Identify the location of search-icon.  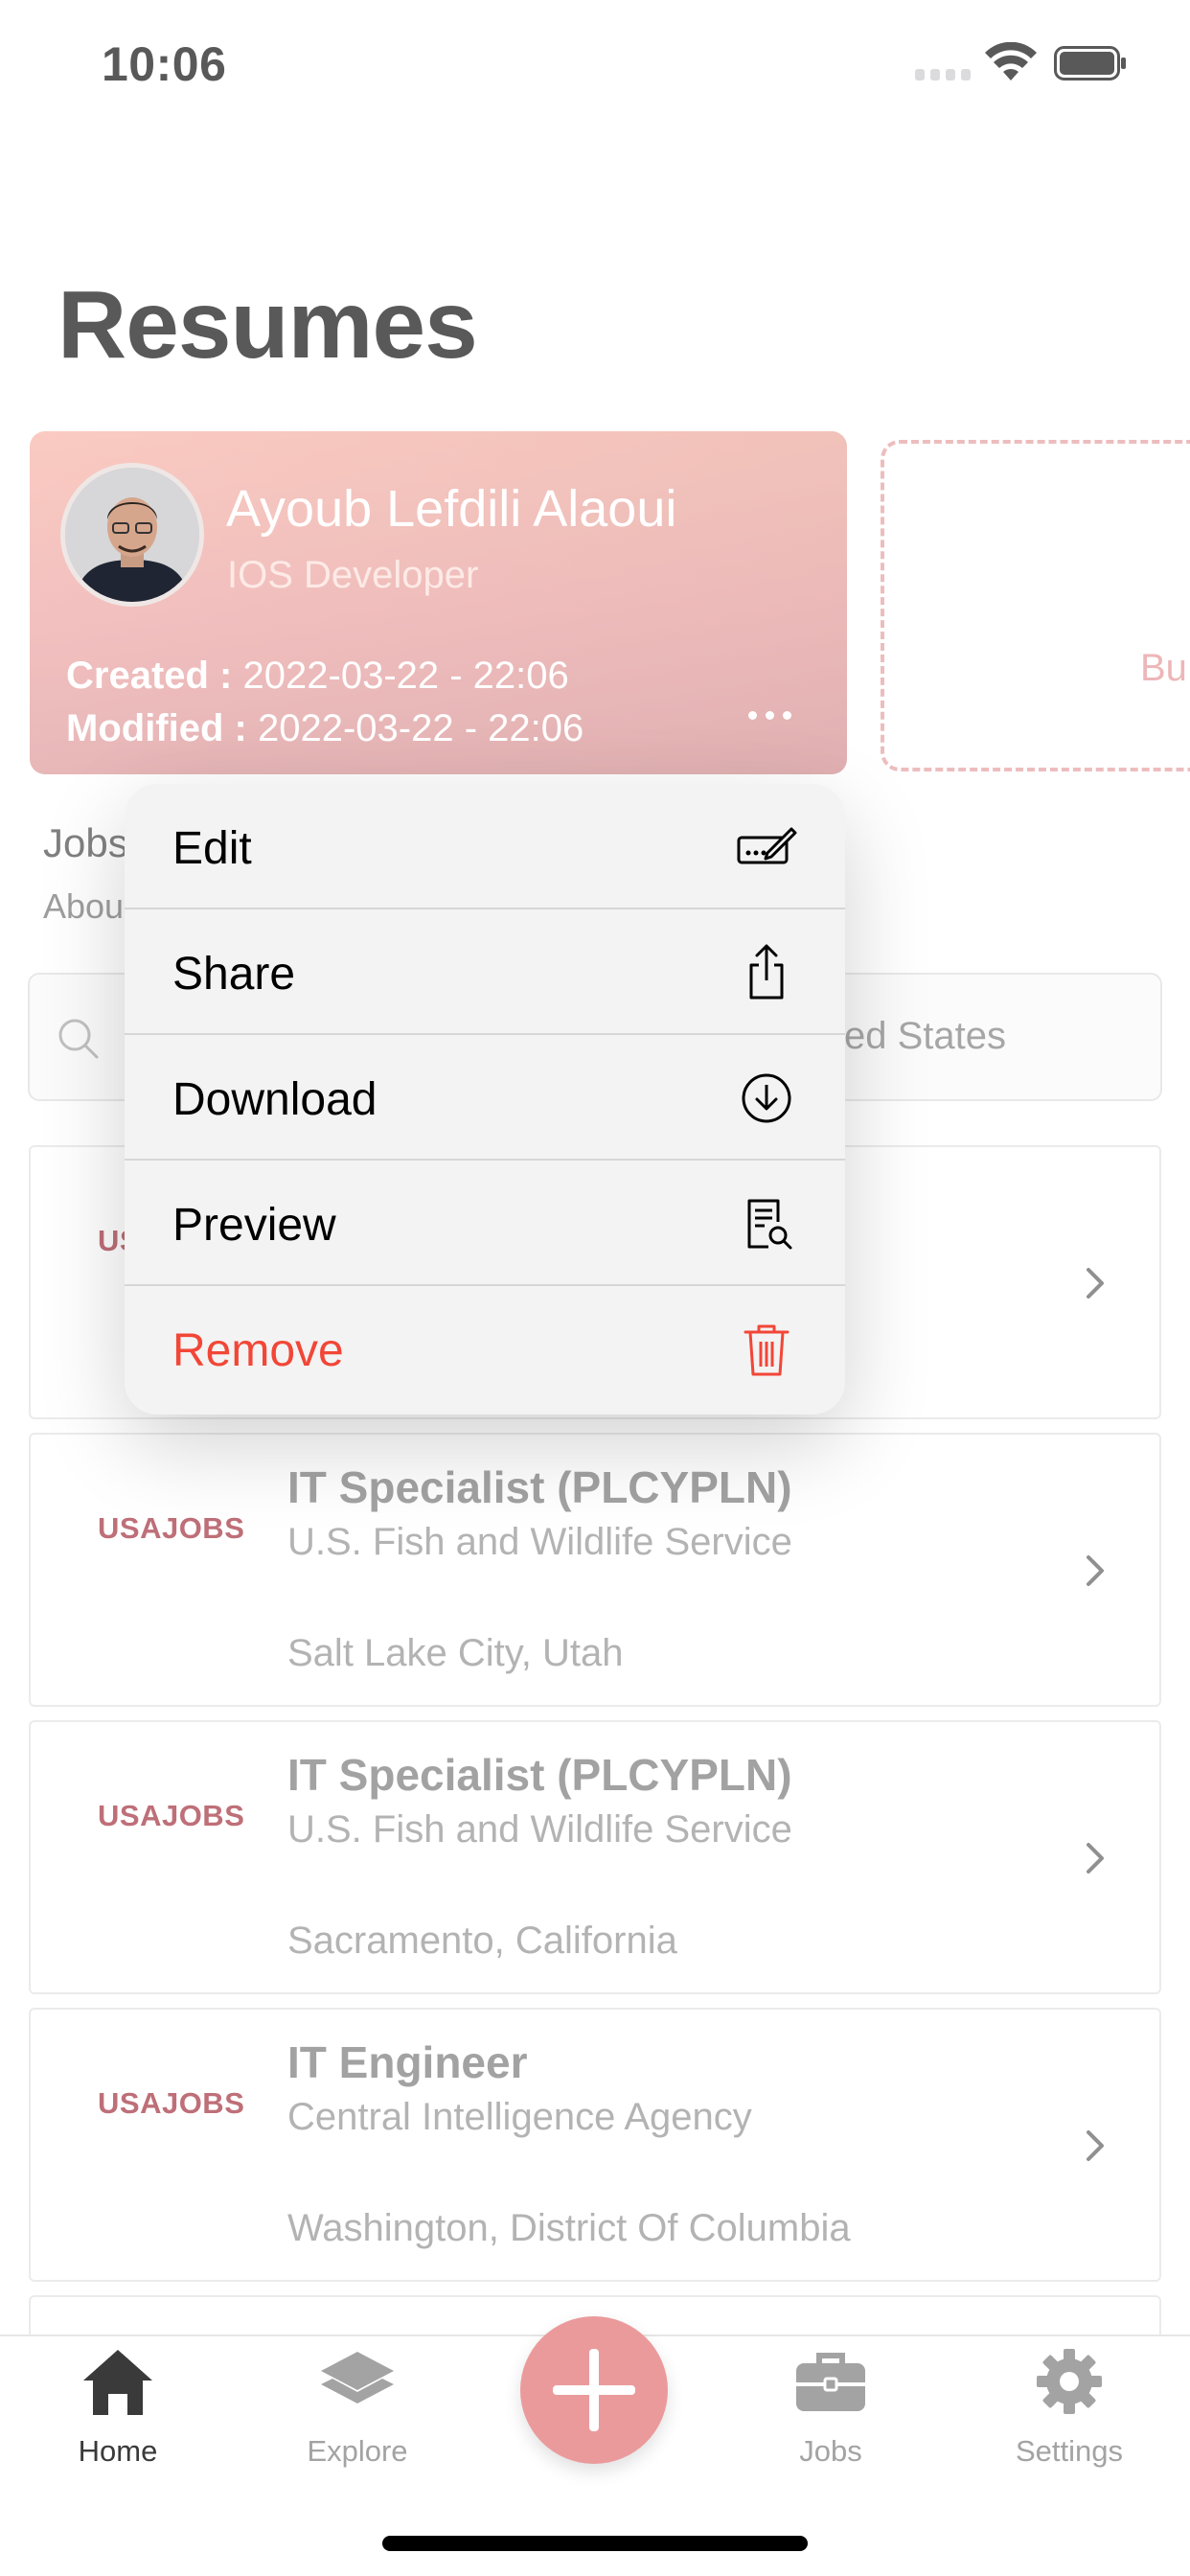
(78, 1039).